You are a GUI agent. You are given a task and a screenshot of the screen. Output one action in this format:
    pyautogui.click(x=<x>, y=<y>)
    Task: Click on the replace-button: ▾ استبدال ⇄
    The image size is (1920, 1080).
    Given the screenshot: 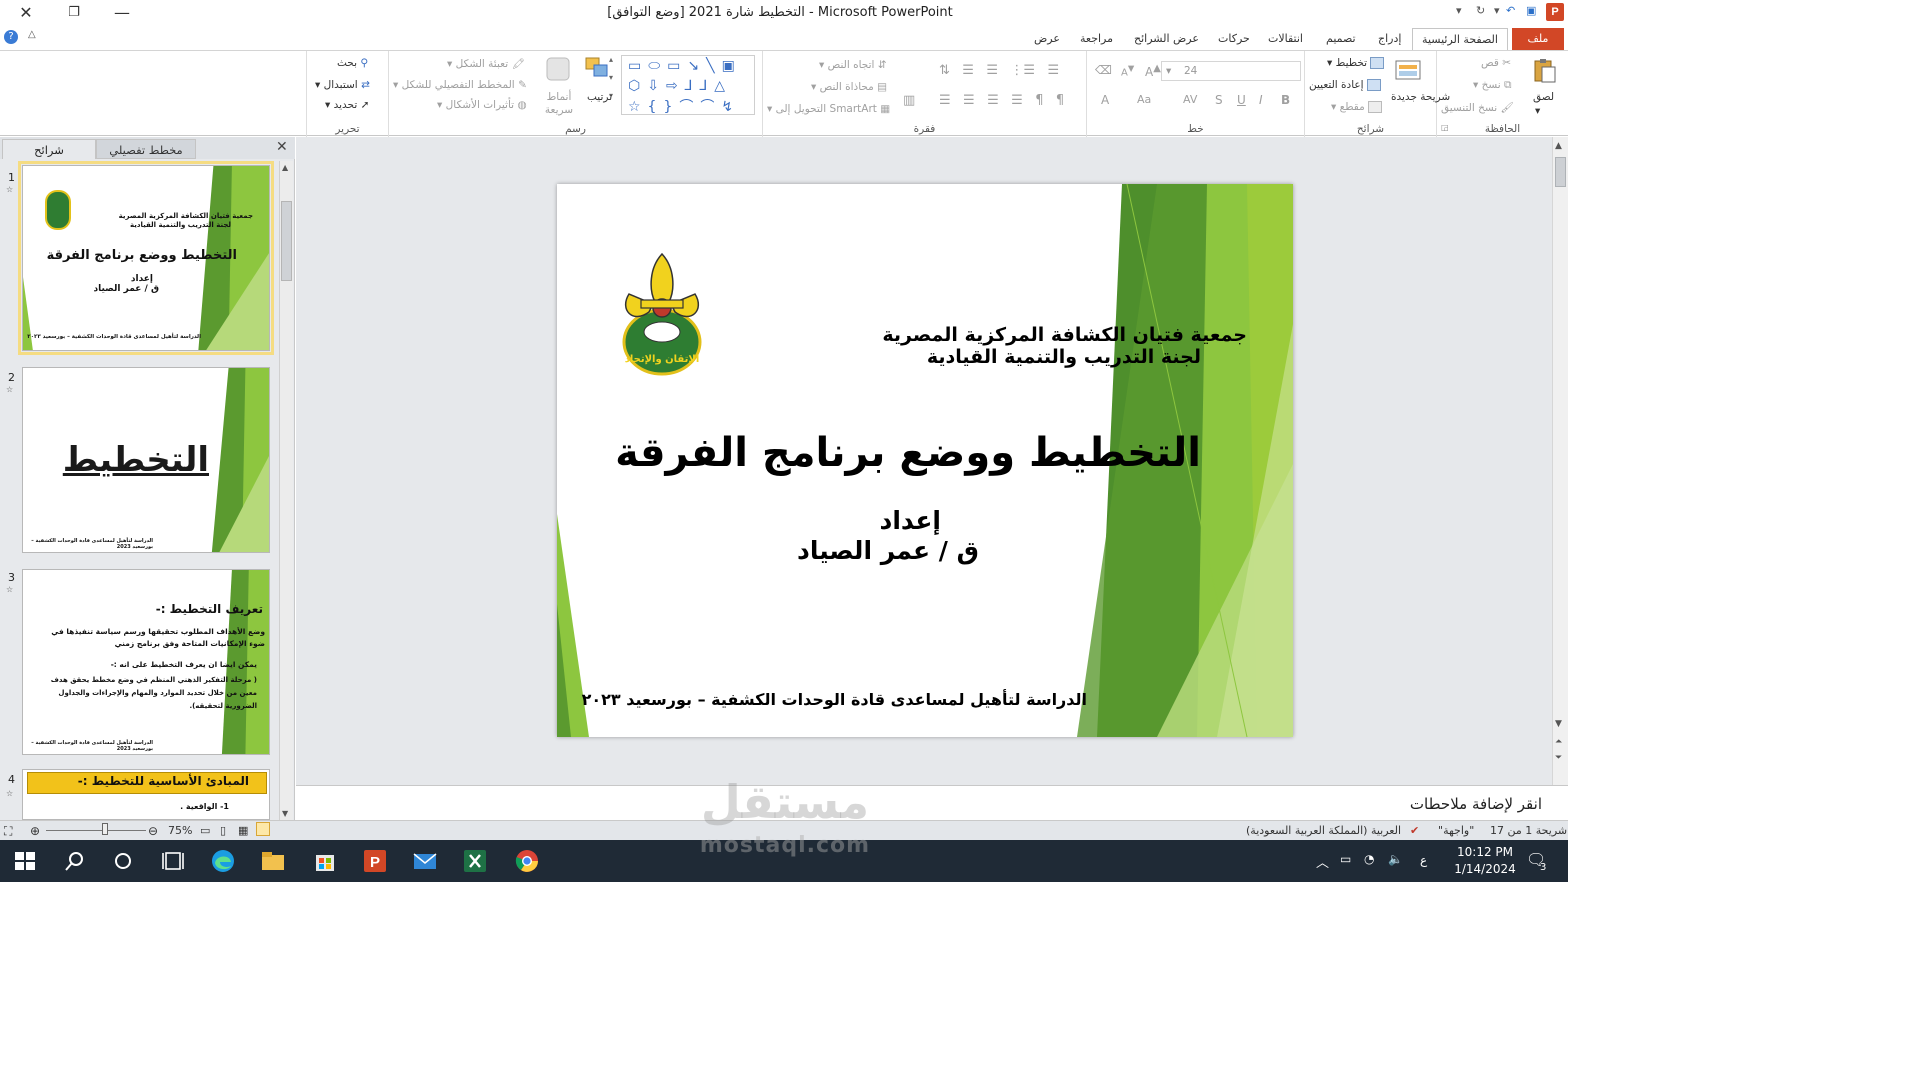 What is the action you would take?
    pyautogui.click(x=342, y=85)
    